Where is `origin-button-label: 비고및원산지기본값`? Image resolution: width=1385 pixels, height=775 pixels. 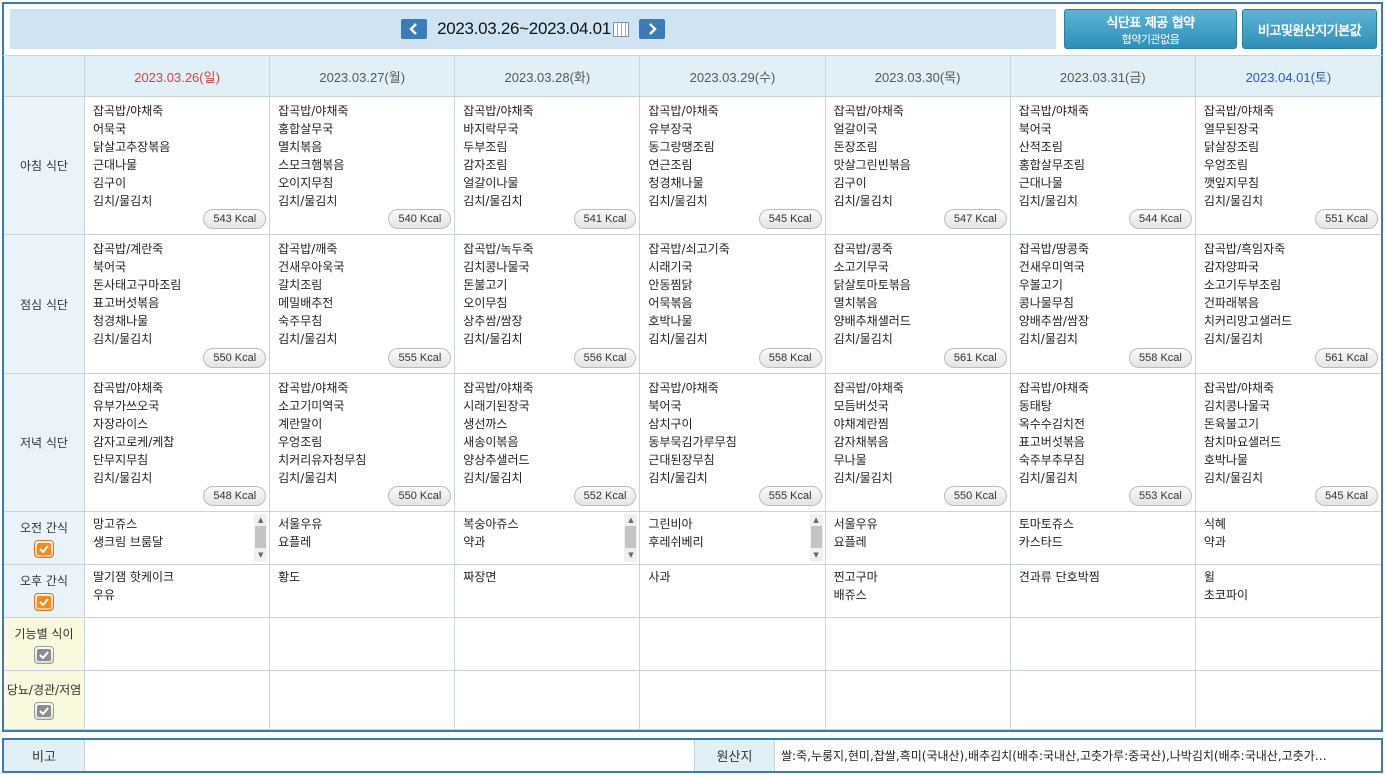
origin-button-label: 비고및원산지기본값 is located at coordinates (1309, 31).